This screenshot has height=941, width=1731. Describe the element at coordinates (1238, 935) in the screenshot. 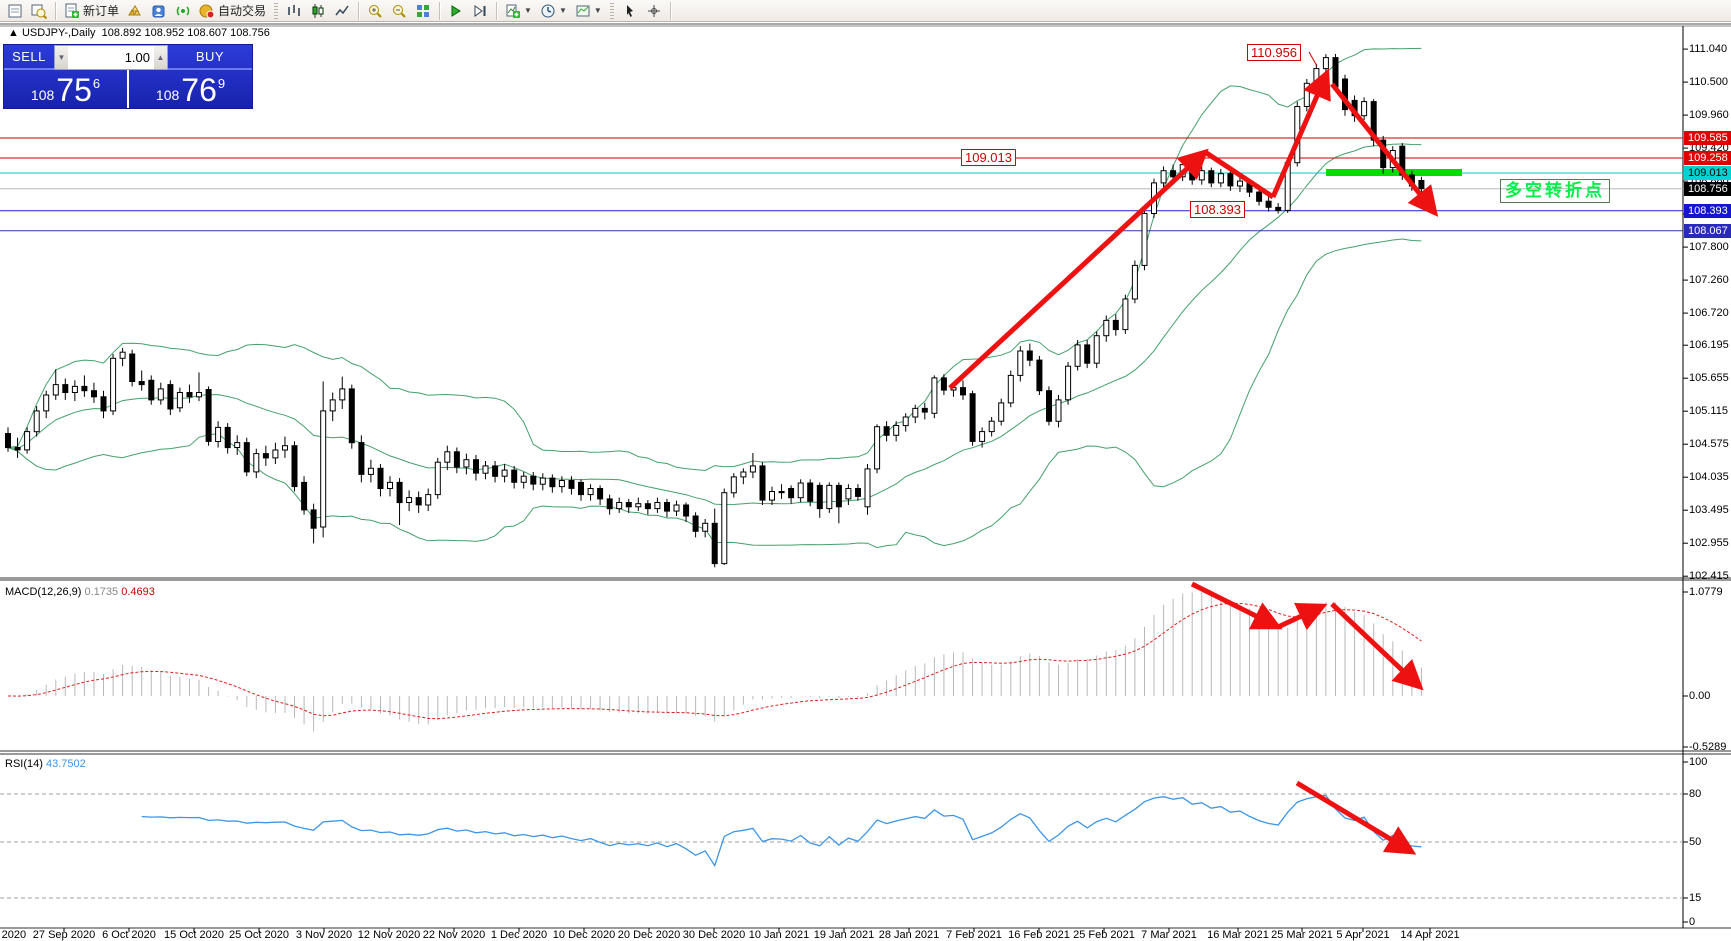

I see `time-tick-label: 16 Mar 2021` at that location.